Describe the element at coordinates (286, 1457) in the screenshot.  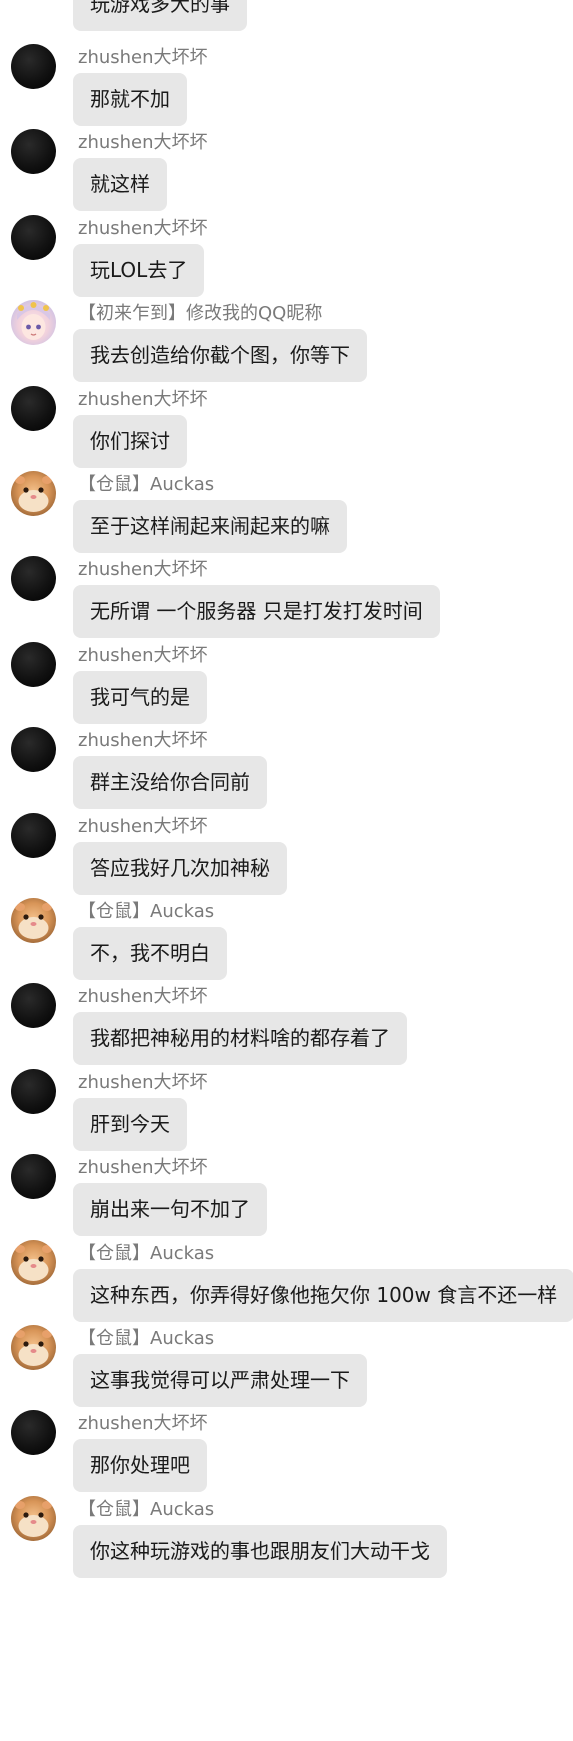
I see `chat-message: zhushen大坏坏那你处理吧` at that location.